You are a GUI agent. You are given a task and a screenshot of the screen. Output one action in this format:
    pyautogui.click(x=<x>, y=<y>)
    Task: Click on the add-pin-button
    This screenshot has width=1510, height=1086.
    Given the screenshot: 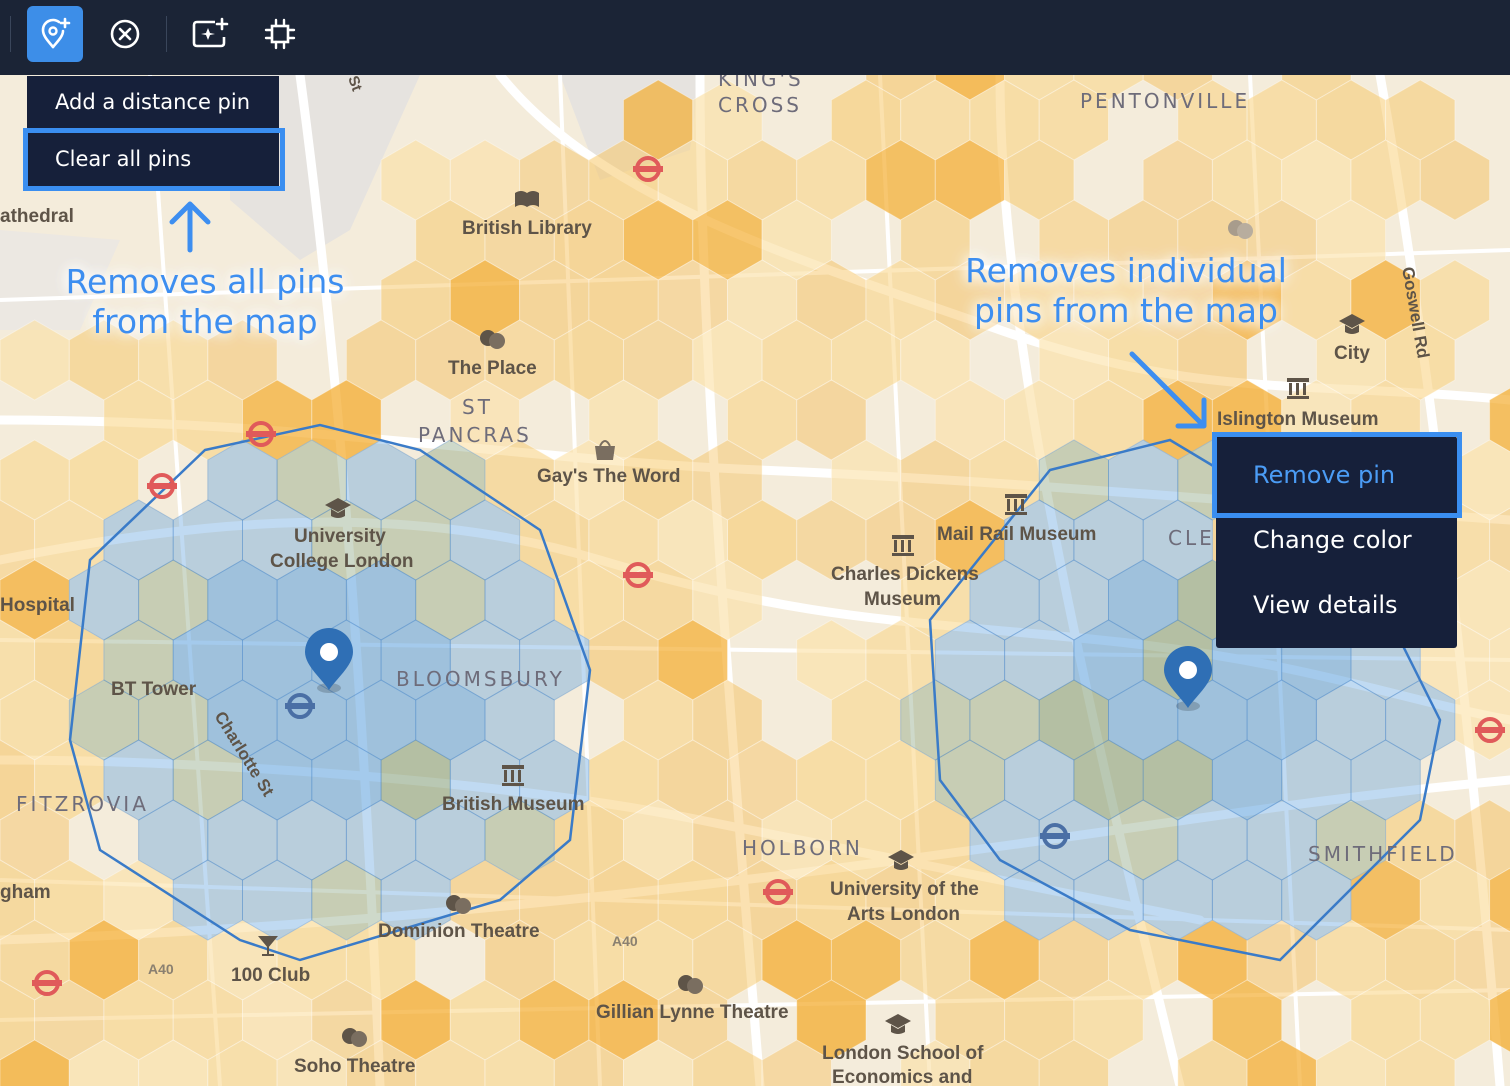 What is the action you would take?
    pyautogui.click(x=55, y=34)
    